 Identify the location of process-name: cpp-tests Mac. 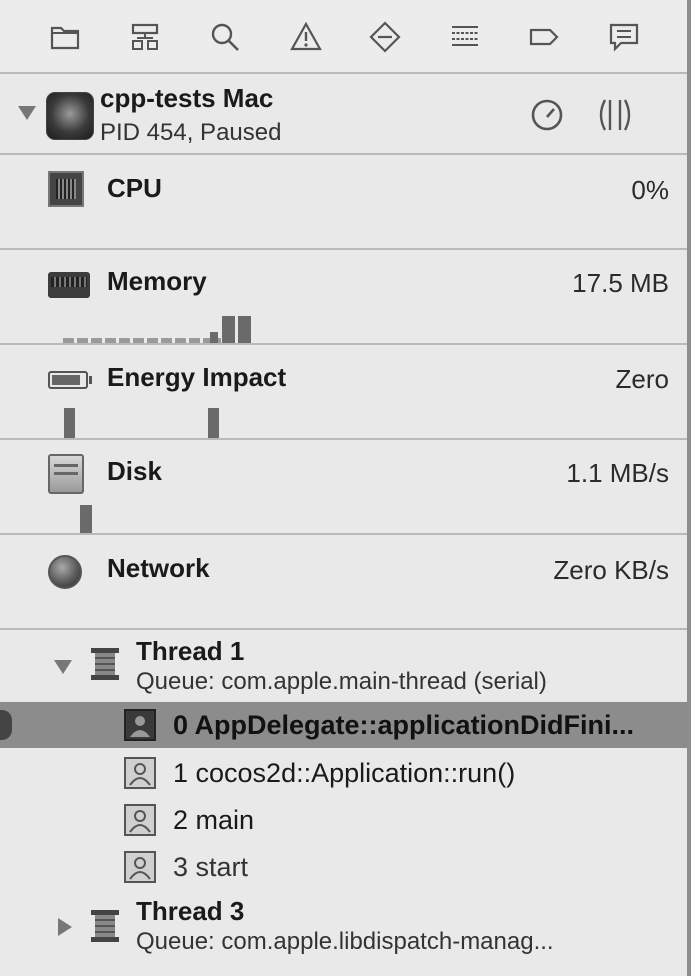
(187, 98).